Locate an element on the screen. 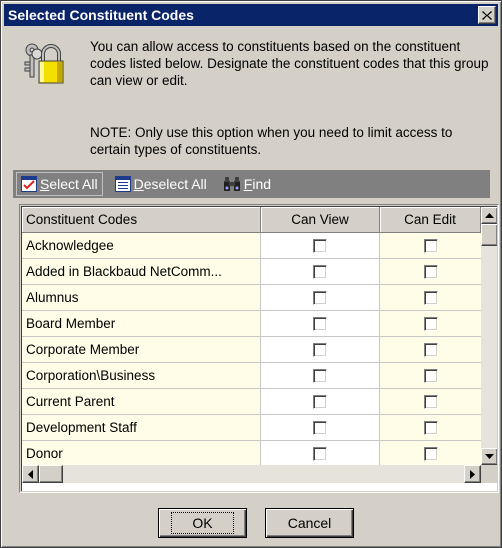  scroll-right-button is located at coordinates (472, 474).